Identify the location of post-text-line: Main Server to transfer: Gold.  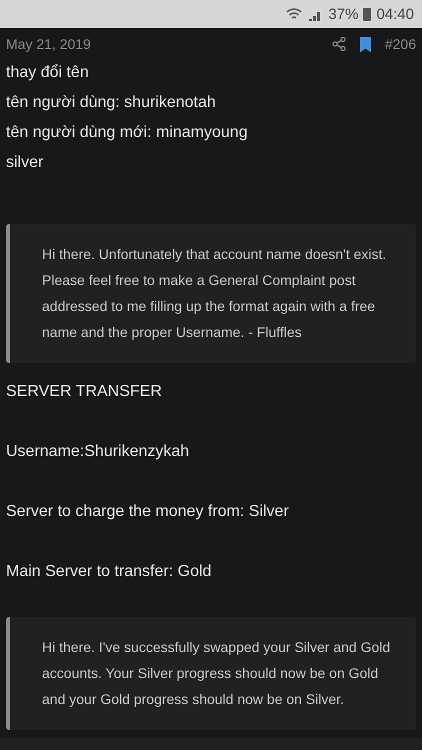
(109, 572).